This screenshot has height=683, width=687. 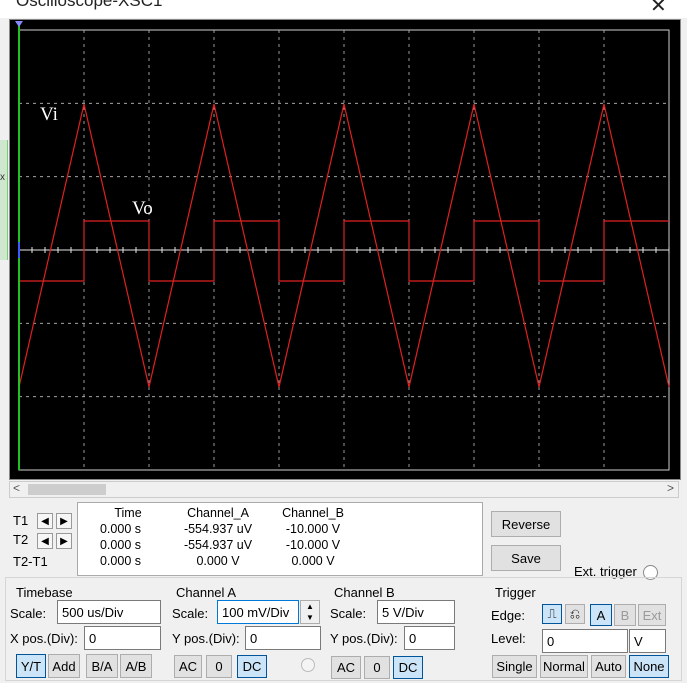 What do you see at coordinates (313, 561) in the screenshot?
I see `t2-t1-channel-b: 0.000 V` at bounding box center [313, 561].